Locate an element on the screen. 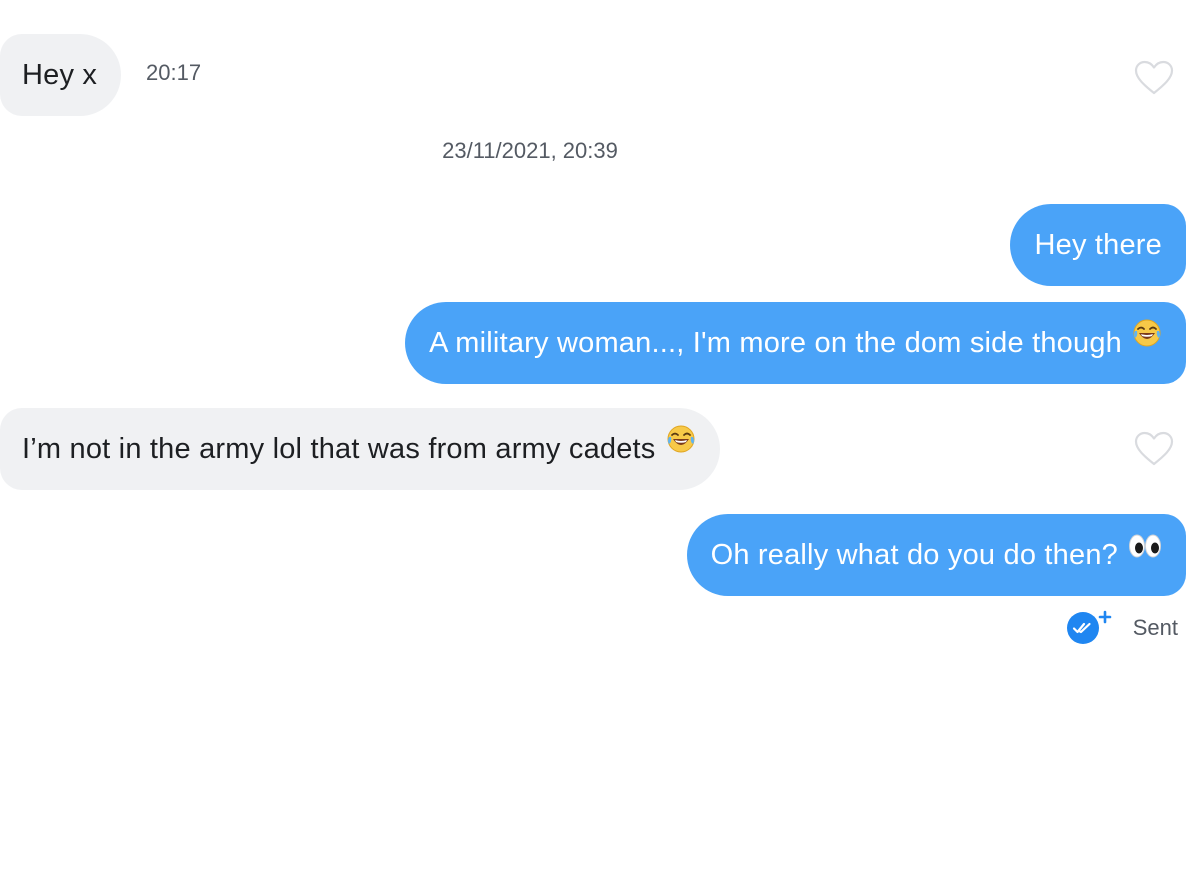 This screenshot has width=1198, height=884. message-text: Oh really what do you do then? is located at coordinates (914, 555).